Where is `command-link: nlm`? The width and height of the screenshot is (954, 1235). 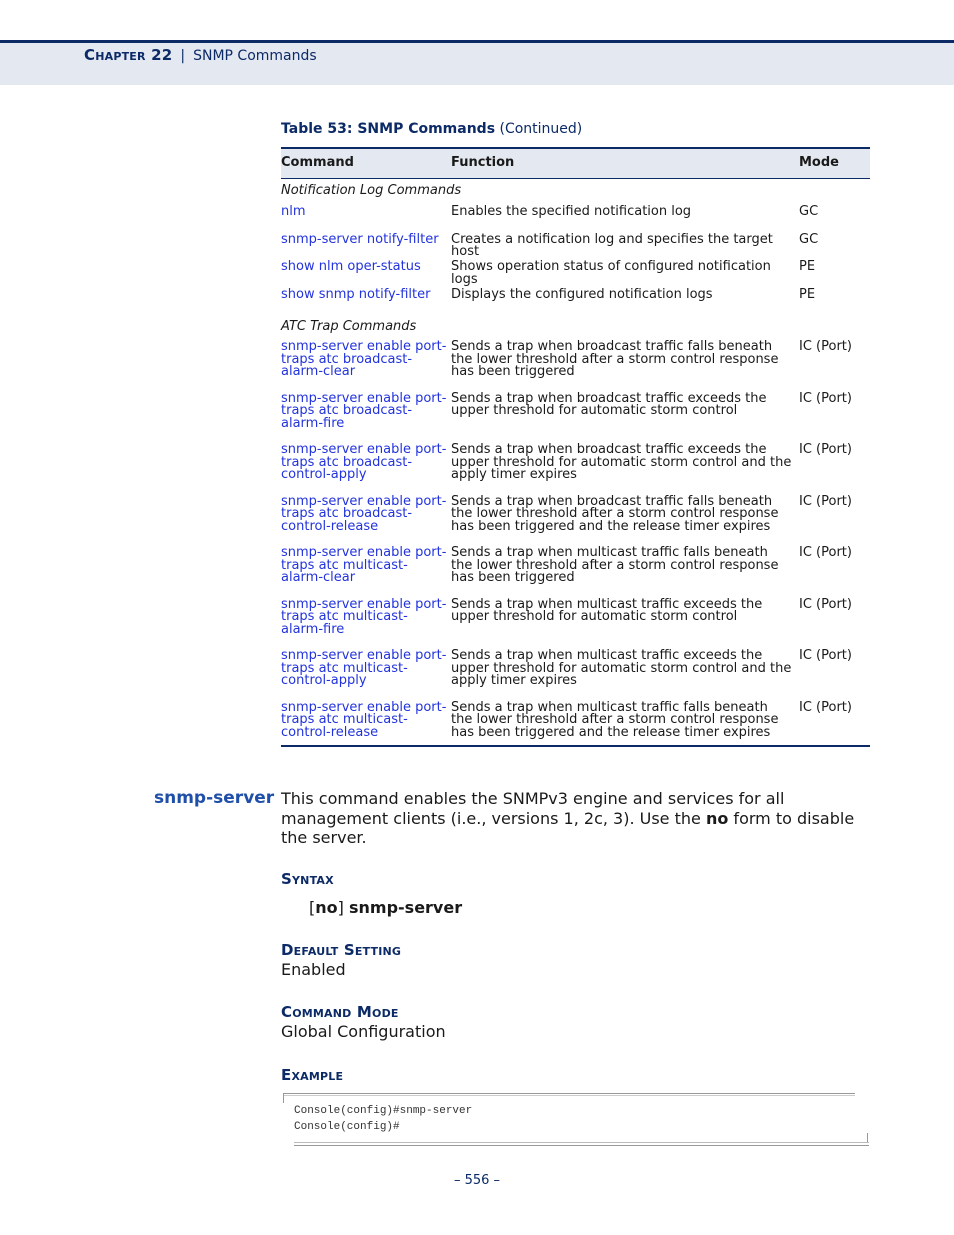
command-link: nlm is located at coordinates (366, 212).